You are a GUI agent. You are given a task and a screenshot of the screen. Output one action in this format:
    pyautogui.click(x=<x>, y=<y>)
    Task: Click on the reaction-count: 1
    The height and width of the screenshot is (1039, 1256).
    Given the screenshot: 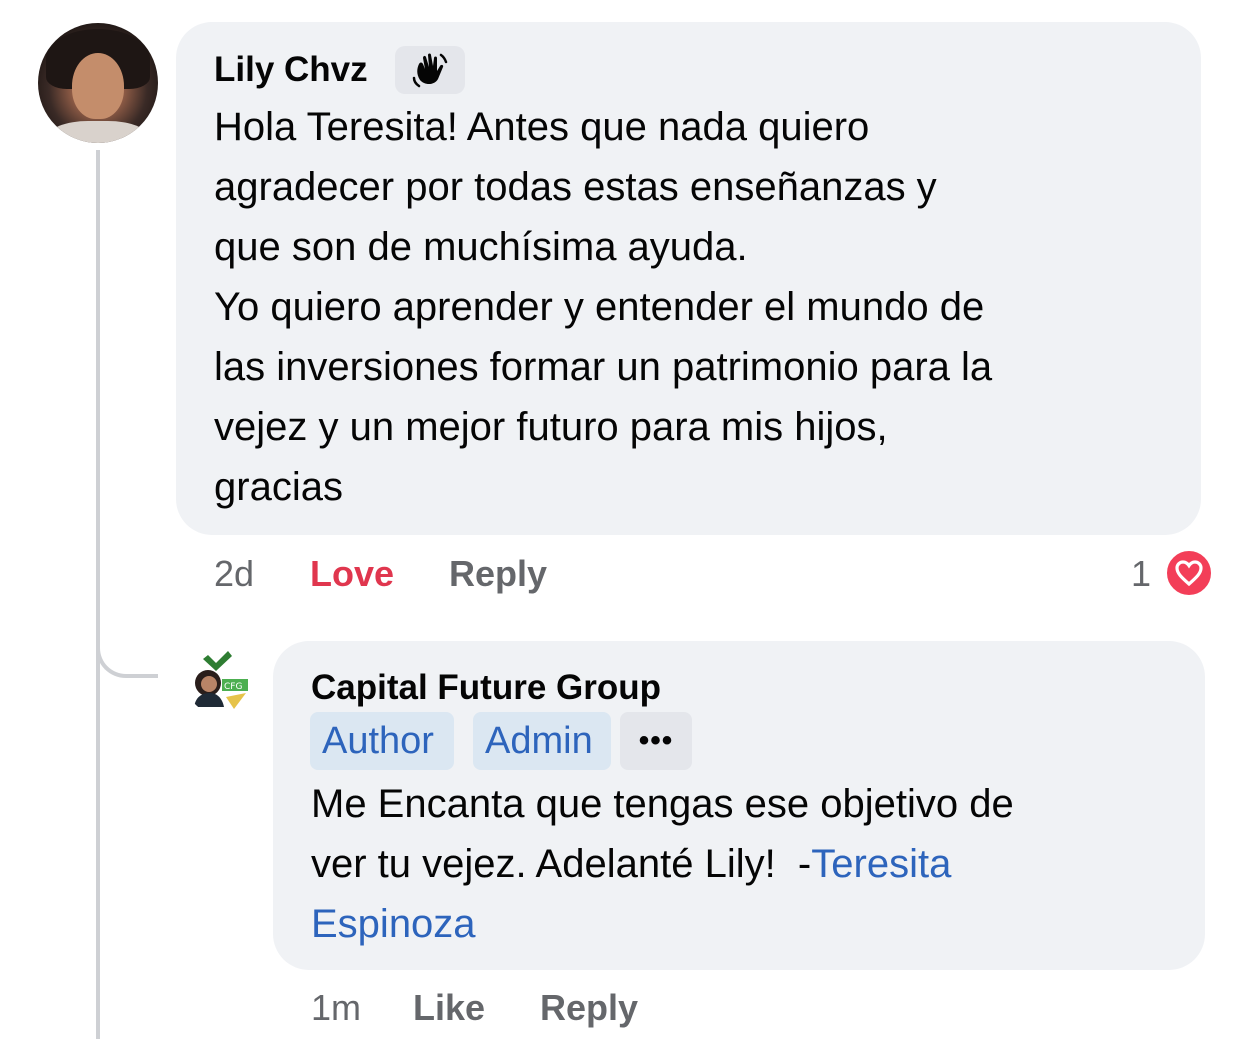 What is the action you would take?
    pyautogui.click(x=1141, y=574)
    